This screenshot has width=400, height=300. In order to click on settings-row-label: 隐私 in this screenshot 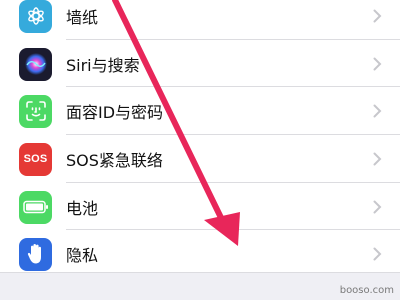, I will do `click(82, 255)`.